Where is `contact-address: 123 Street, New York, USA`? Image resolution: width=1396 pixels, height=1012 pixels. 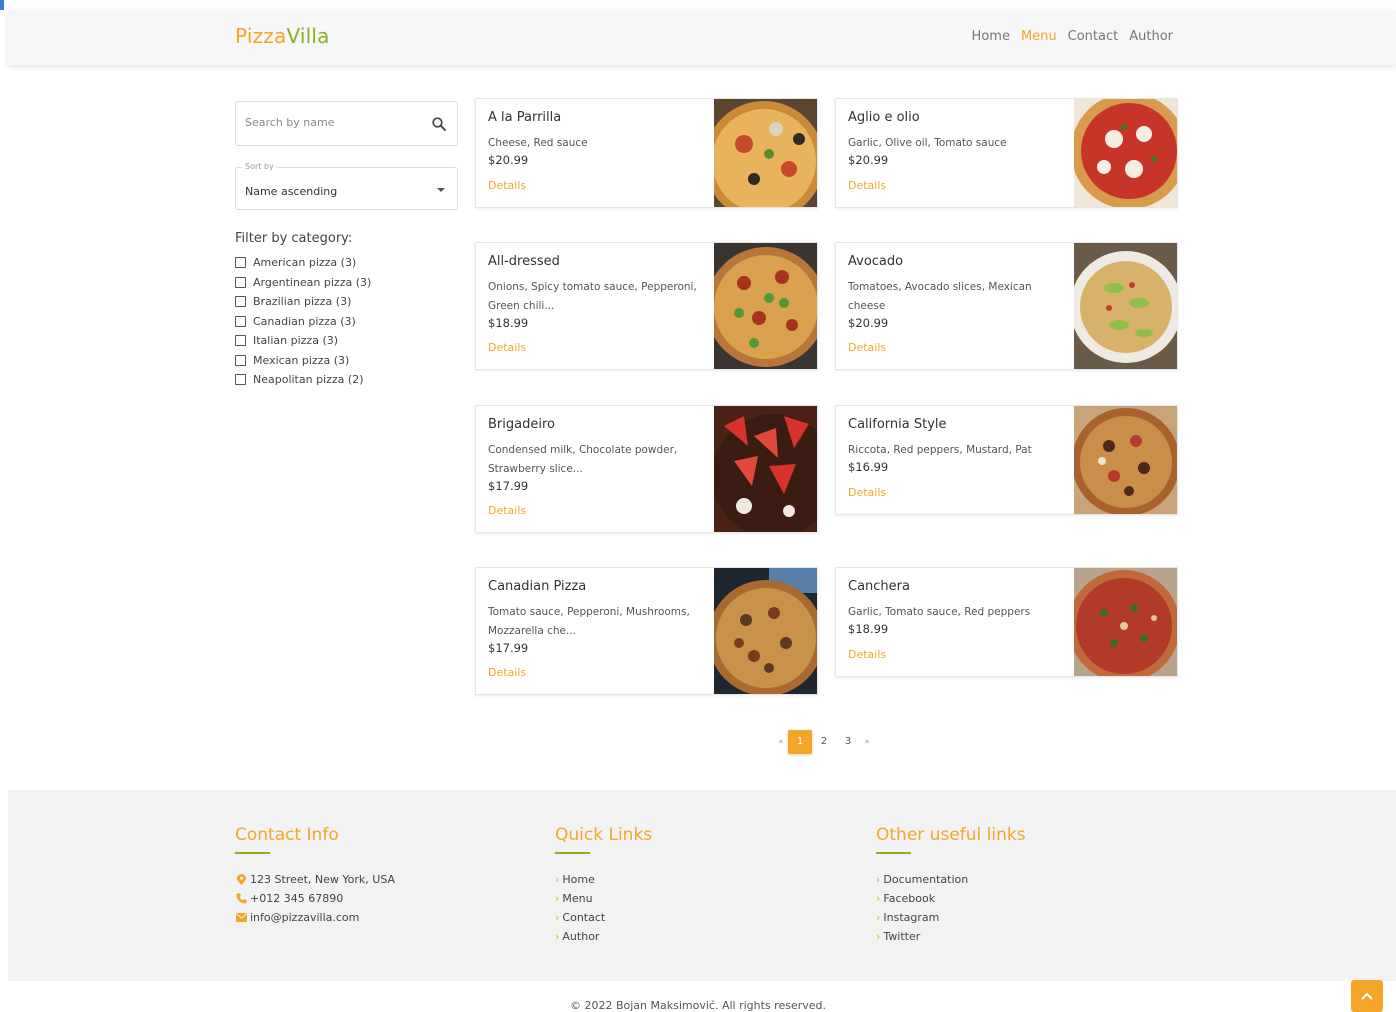
contact-address: 123 Street, New York, USA is located at coordinates (315, 879).